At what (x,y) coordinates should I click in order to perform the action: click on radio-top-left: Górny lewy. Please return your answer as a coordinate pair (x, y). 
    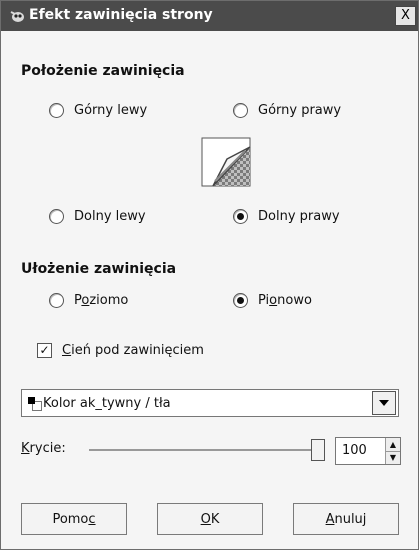
    Looking at the image, I should click on (98, 110).